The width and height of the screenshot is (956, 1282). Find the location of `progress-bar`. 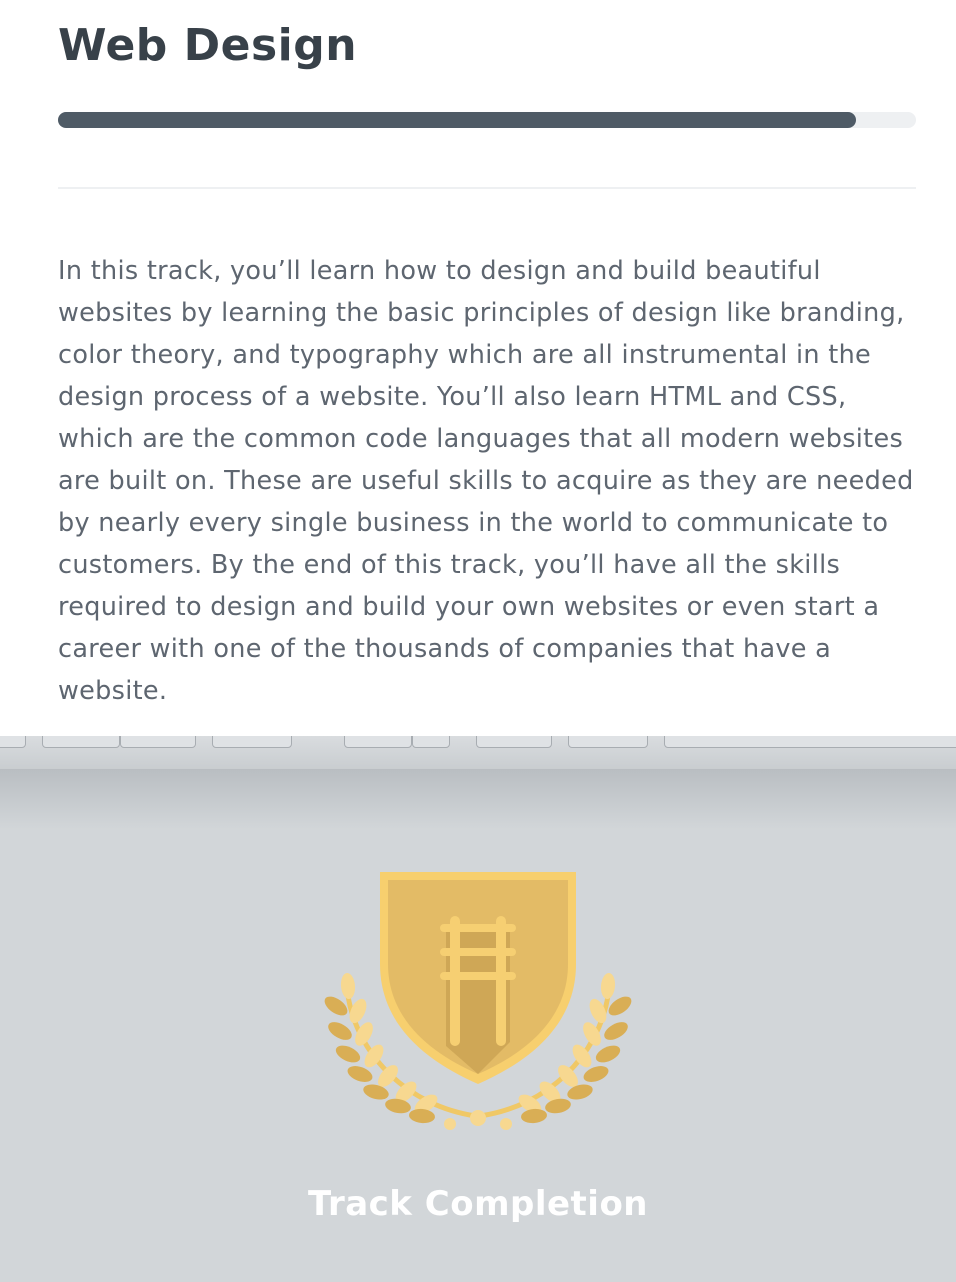

progress-bar is located at coordinates (487, 120).